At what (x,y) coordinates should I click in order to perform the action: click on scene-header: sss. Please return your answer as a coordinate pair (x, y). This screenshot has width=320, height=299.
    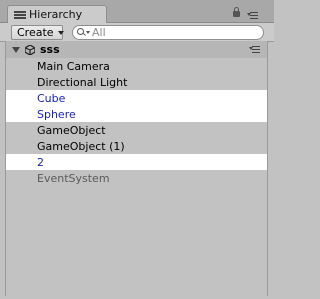
    Looking at the image, I should click on (136, 49).